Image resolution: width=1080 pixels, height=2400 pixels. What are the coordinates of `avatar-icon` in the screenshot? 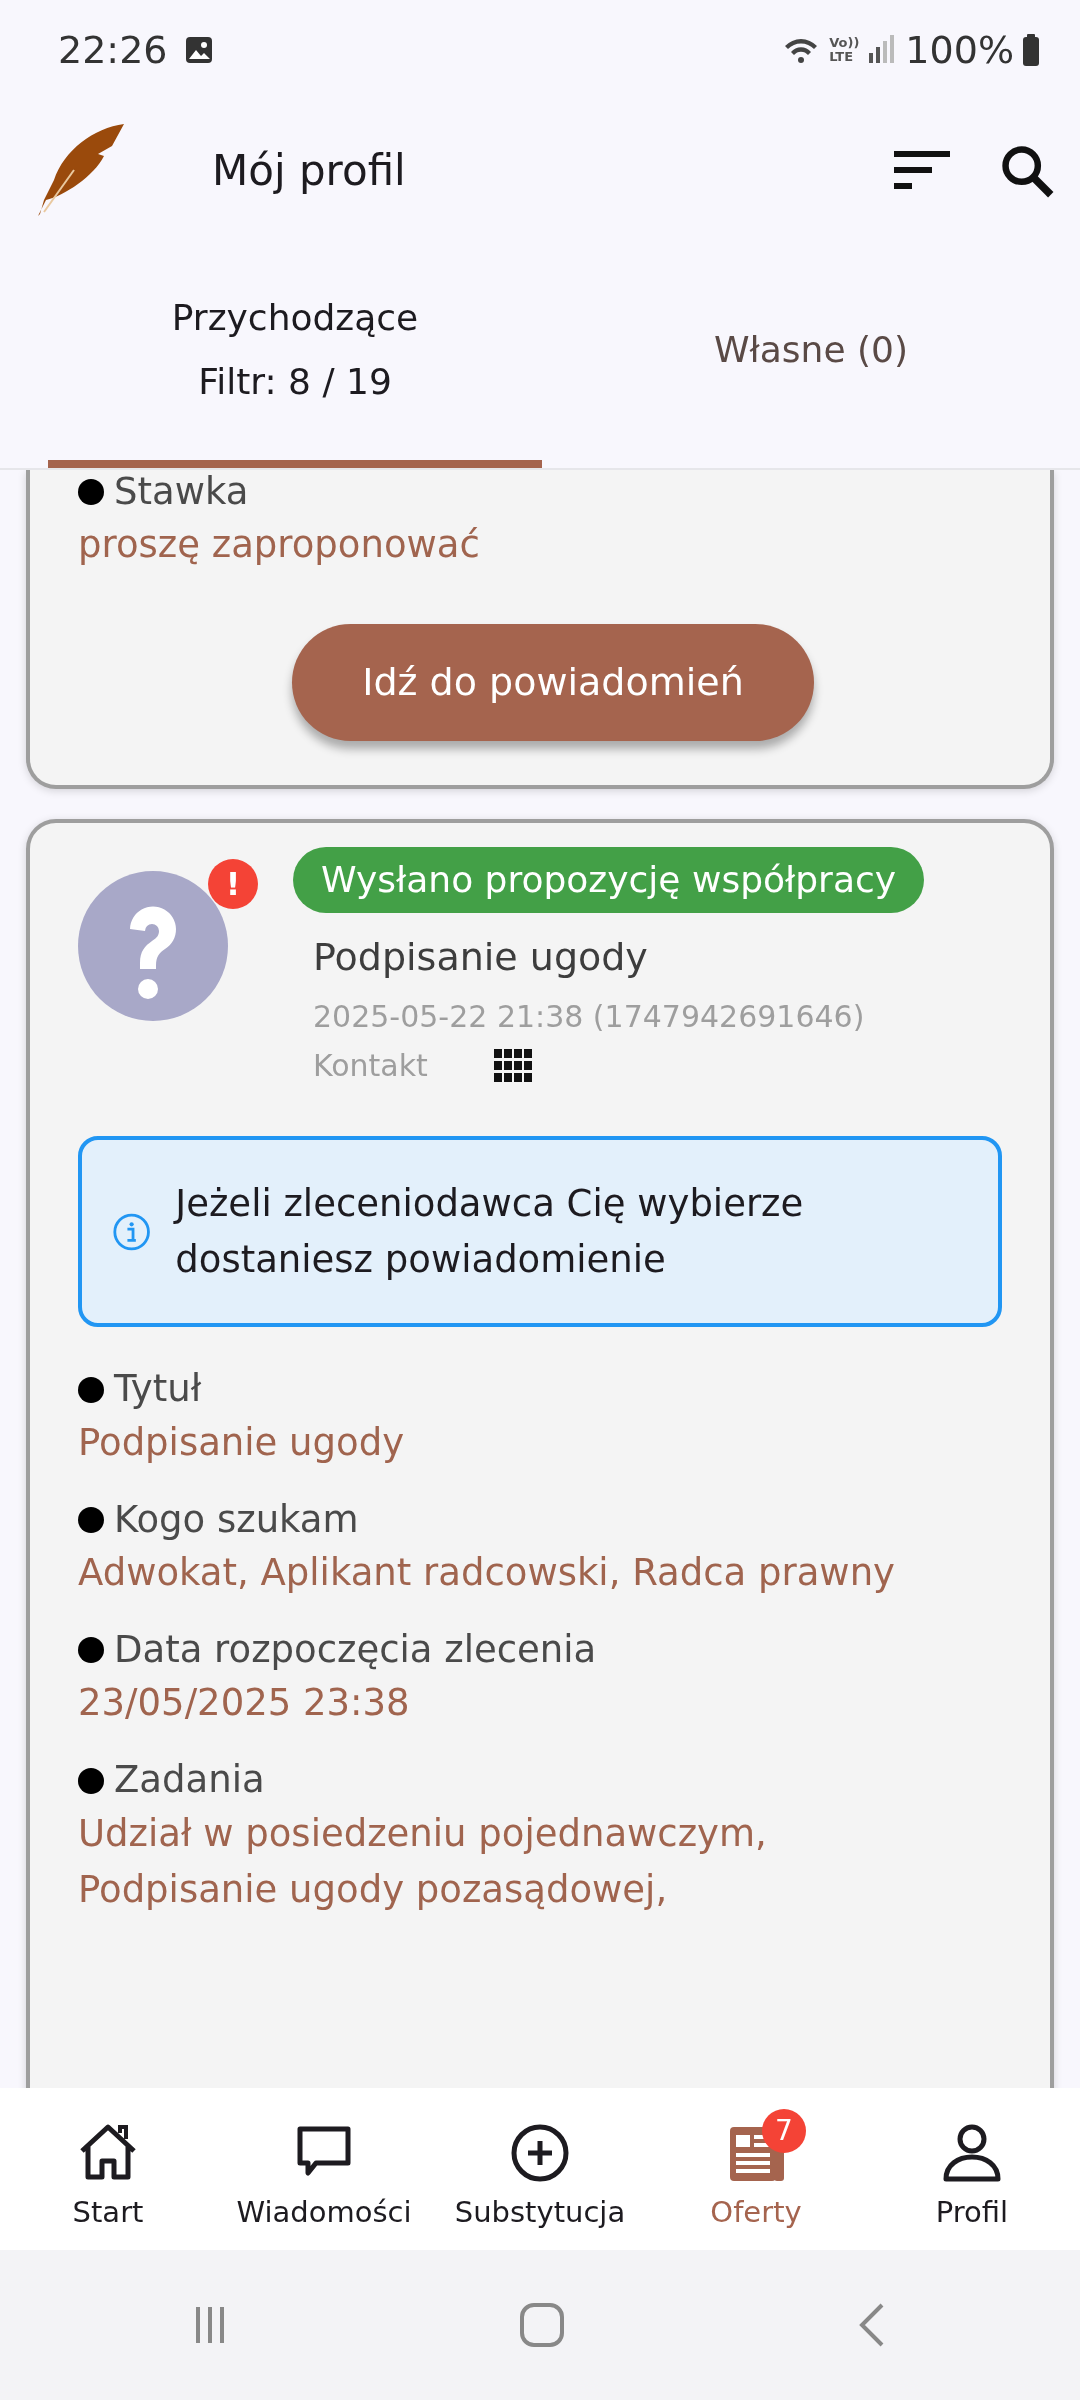 It's located at (153, 946).